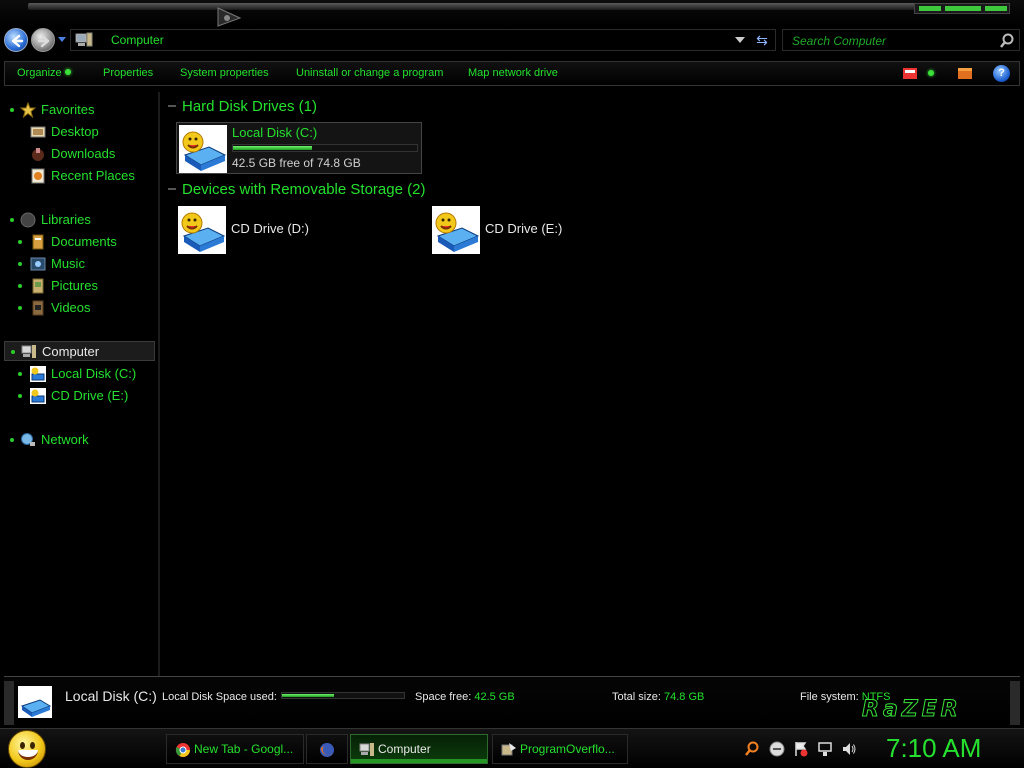  I want to click on navigation-bar: Computer ⇆ Search Computer, so click(512, 40).